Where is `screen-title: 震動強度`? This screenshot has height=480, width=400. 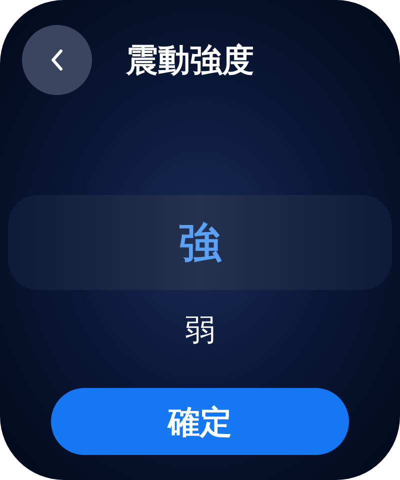
screen-title: 震動強度 is located at coordinates (190, 60).